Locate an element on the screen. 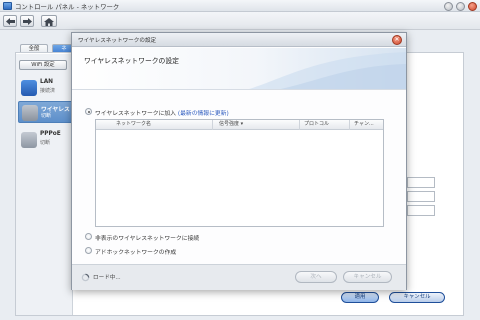  control-panel-icon is located at coordinates (7, 6).